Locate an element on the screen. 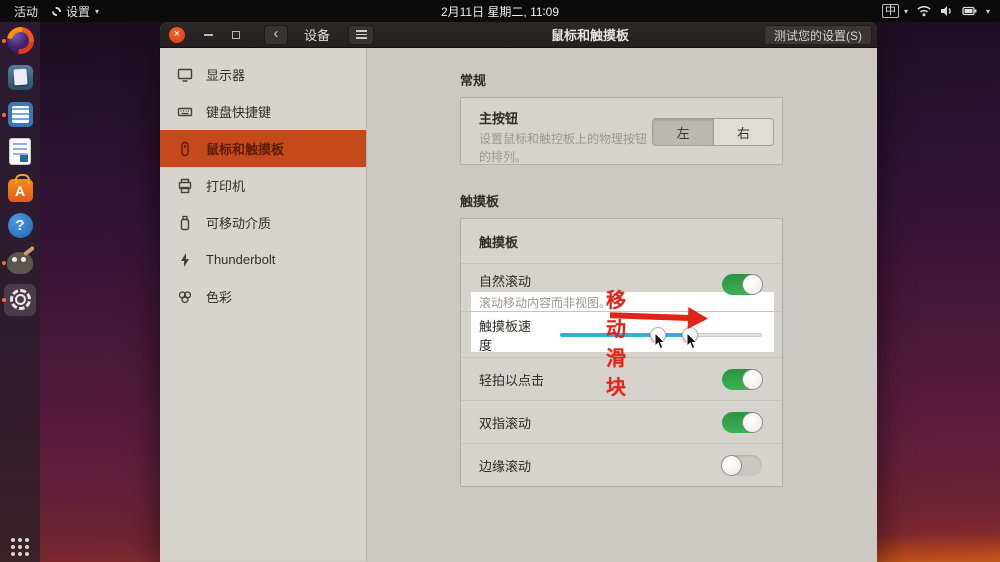 This screenshot has height=562, width=1000. dock-item-text-editor is located at coordinates (20, 114).